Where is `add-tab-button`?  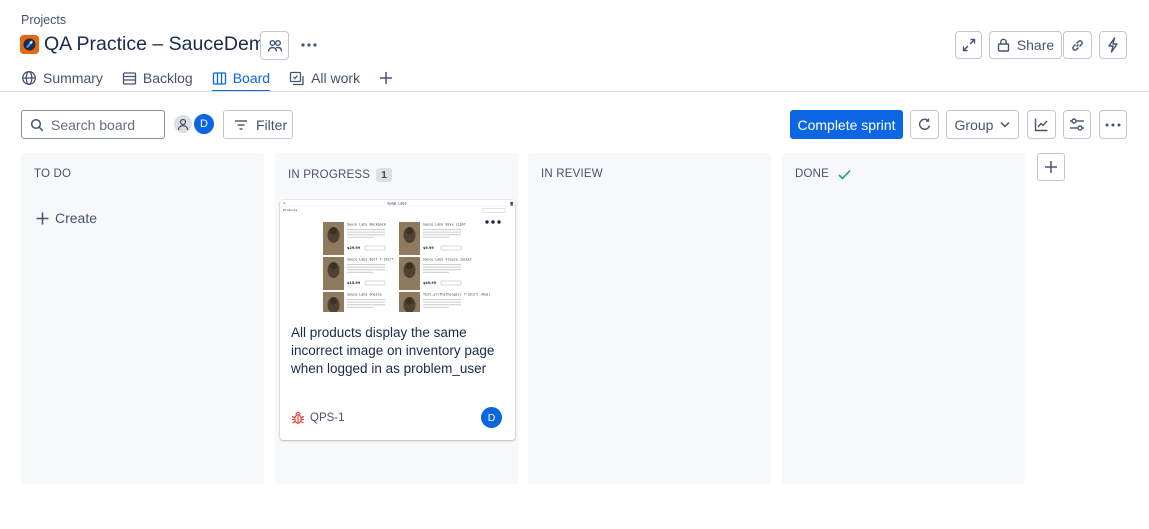
add-tab-button is located at coordinates (386, 78).